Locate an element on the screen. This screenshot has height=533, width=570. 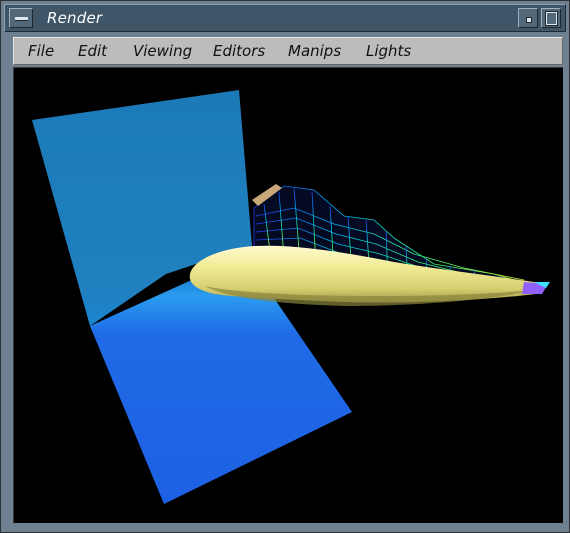
window-title: Render is located at coordinates (75, 18).